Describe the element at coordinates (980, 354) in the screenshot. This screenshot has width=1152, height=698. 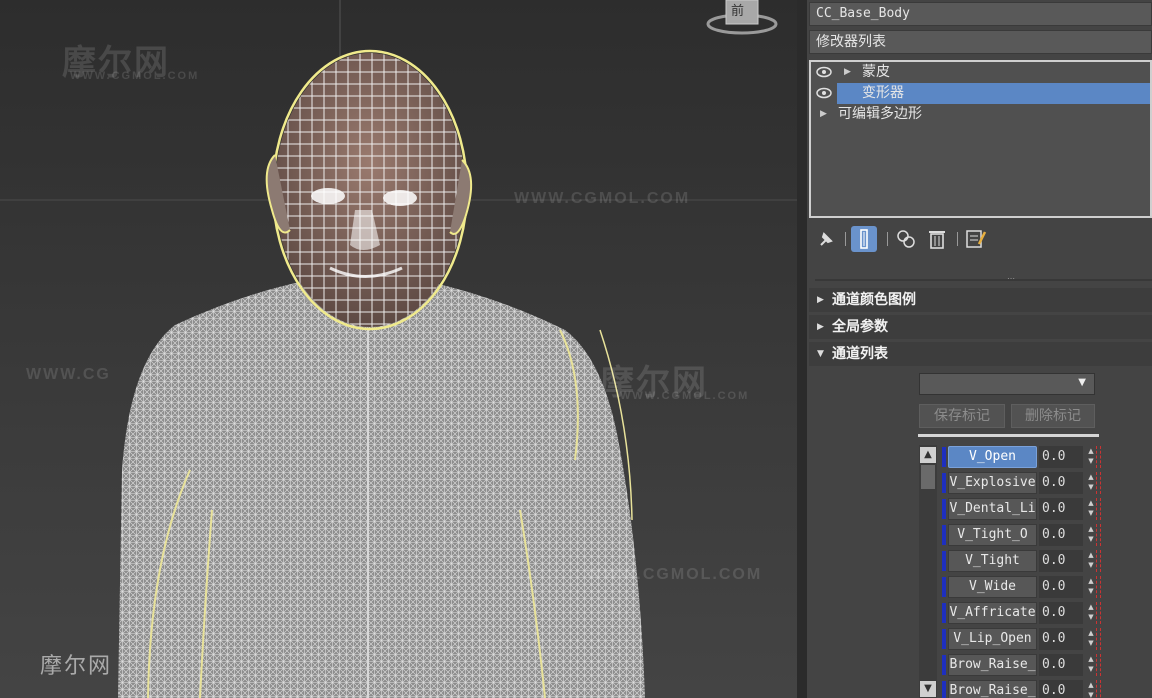
I see `rollout-channel-list: ▼ 通道列表` at that location.